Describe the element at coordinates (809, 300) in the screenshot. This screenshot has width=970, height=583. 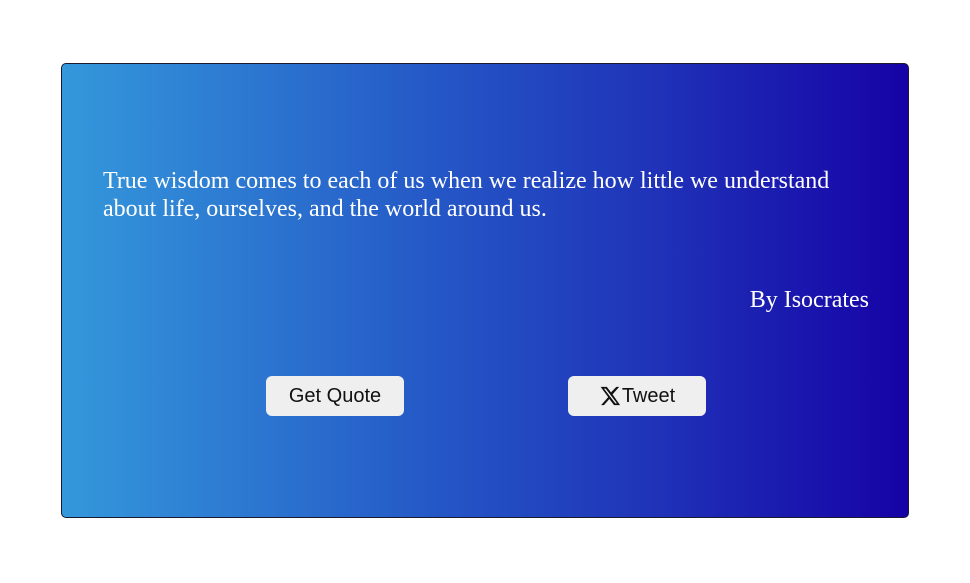
I see `quote-author: By Isocrates` at that location.